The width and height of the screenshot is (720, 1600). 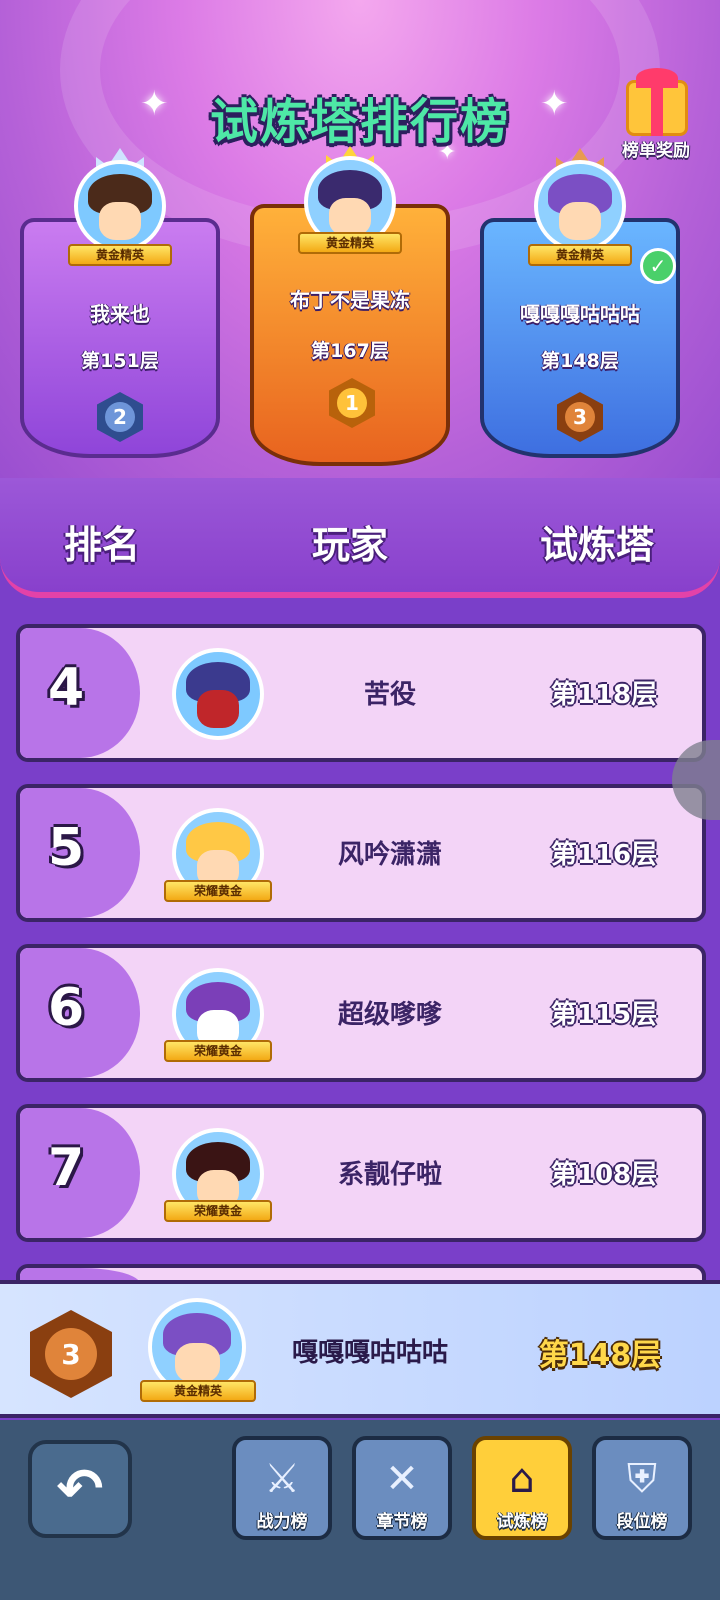 What do you see at coordinates (66, 1008) in the screenshot?
I see `row-rank: 6` at bounding box center [66, 1008].